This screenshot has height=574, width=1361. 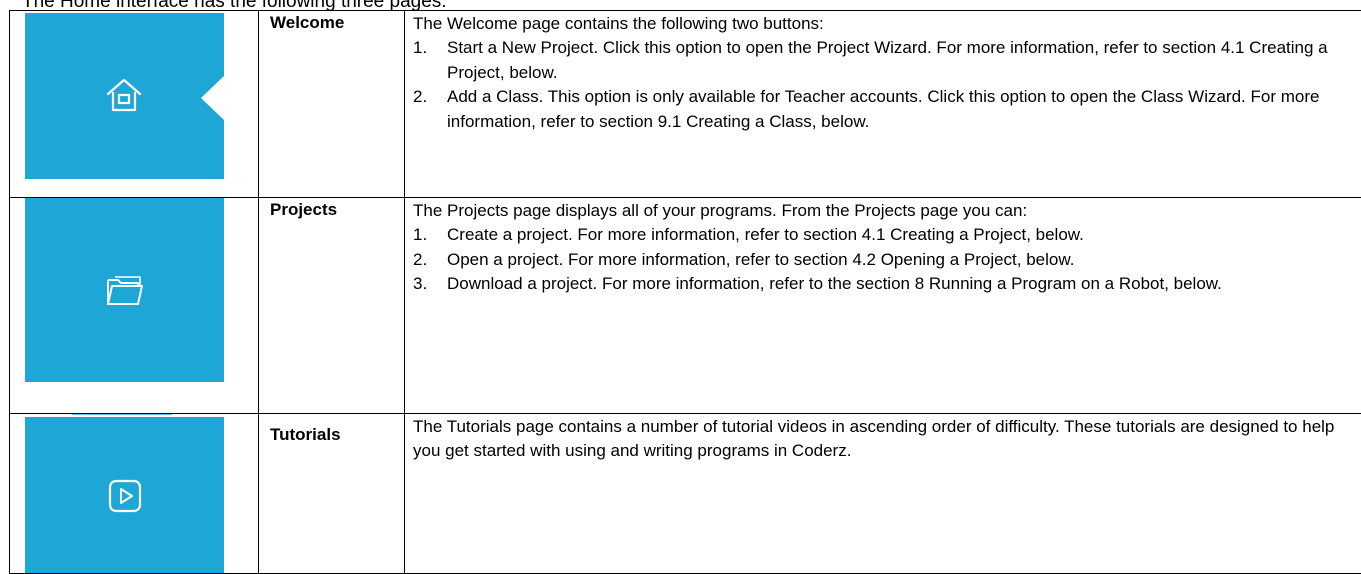 What do you see at coordinates (332, 104) in the screenshot?
I see `name-cell-welcome: Welcome` at bounding box center [332, 104].